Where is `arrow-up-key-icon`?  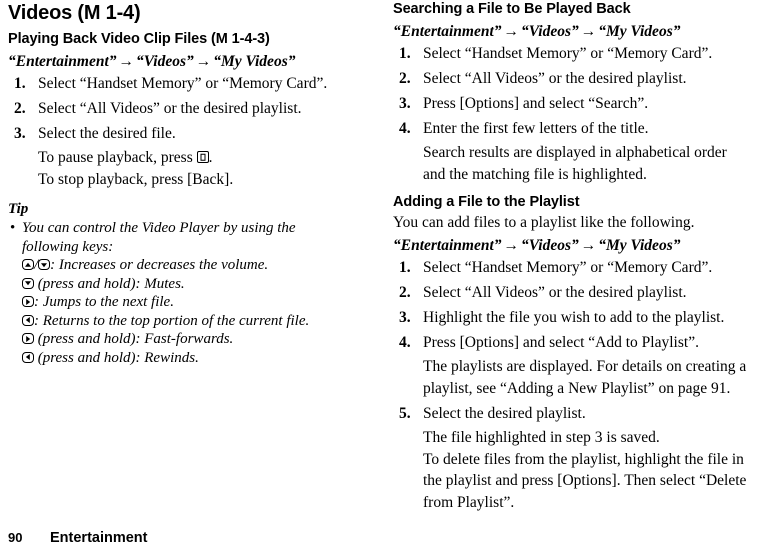 arrow-up-key-icon is located at coordinates (28, 264).